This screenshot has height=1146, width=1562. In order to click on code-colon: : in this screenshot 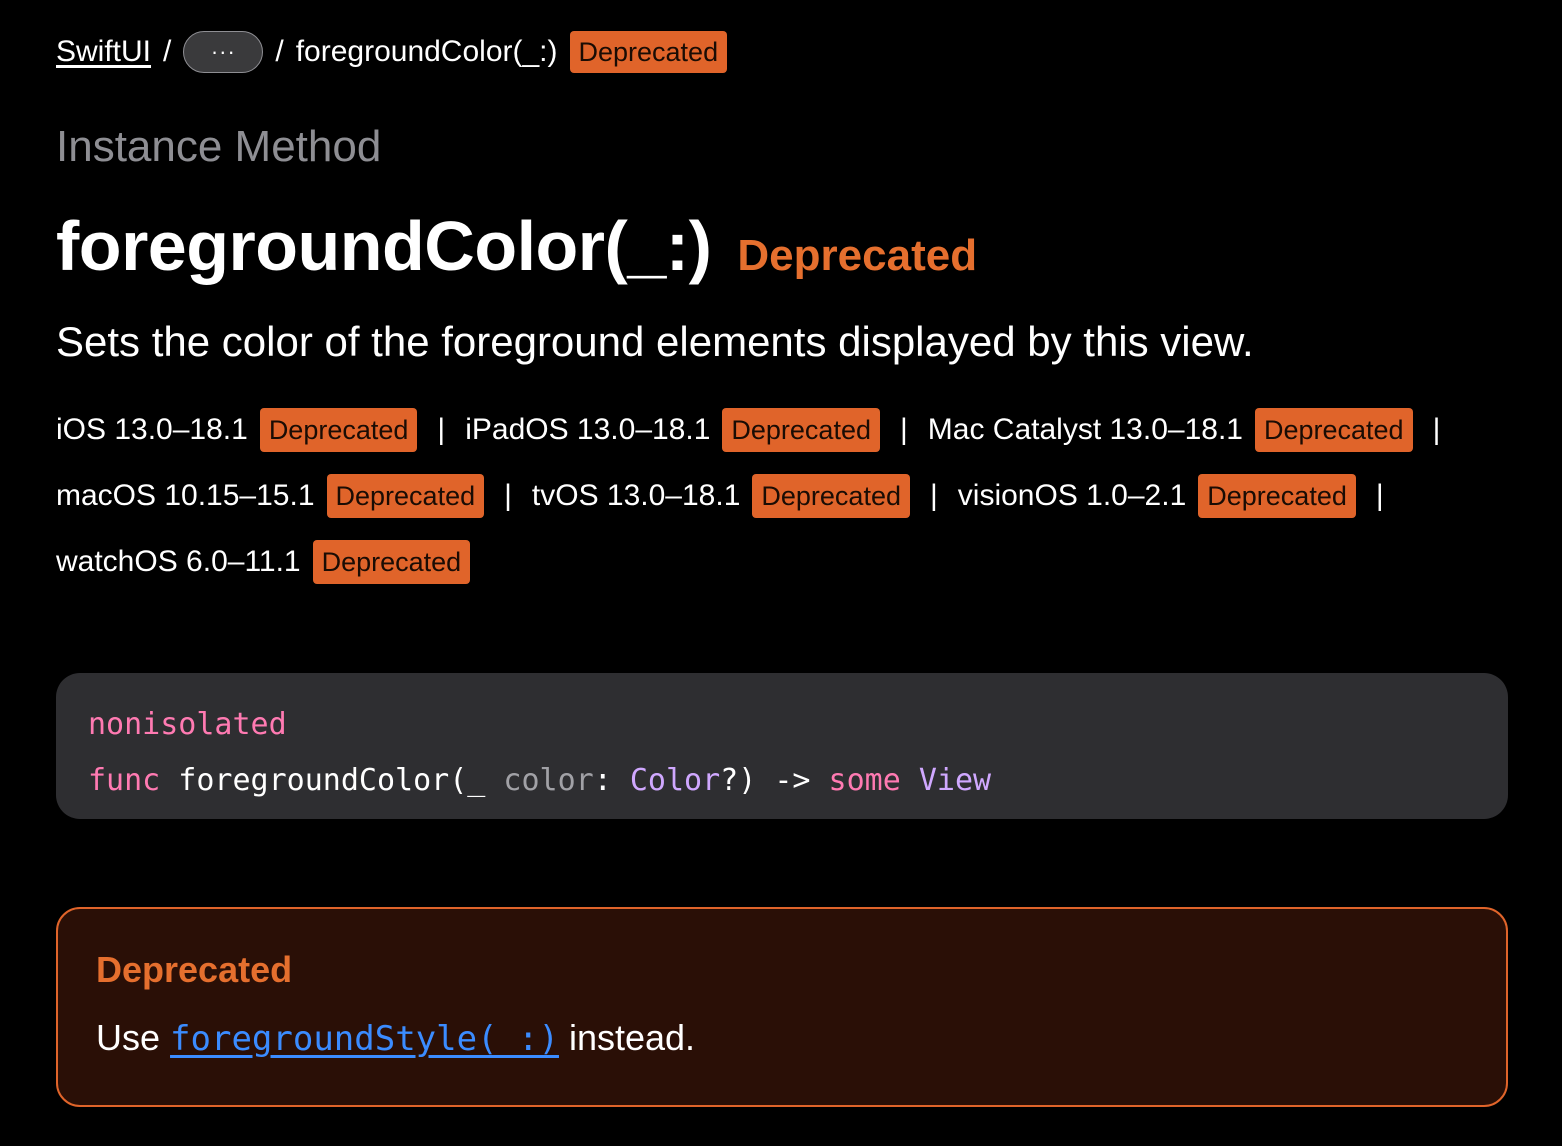, I will do `click(611, 780)`.